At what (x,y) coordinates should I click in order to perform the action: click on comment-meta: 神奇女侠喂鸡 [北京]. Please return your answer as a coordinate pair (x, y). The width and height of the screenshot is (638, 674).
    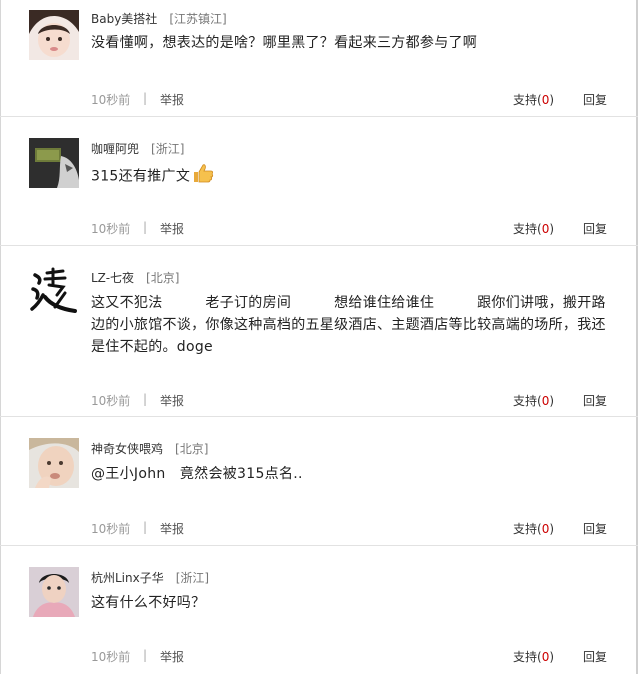
    Looking at the image, I should click on (149, 448).